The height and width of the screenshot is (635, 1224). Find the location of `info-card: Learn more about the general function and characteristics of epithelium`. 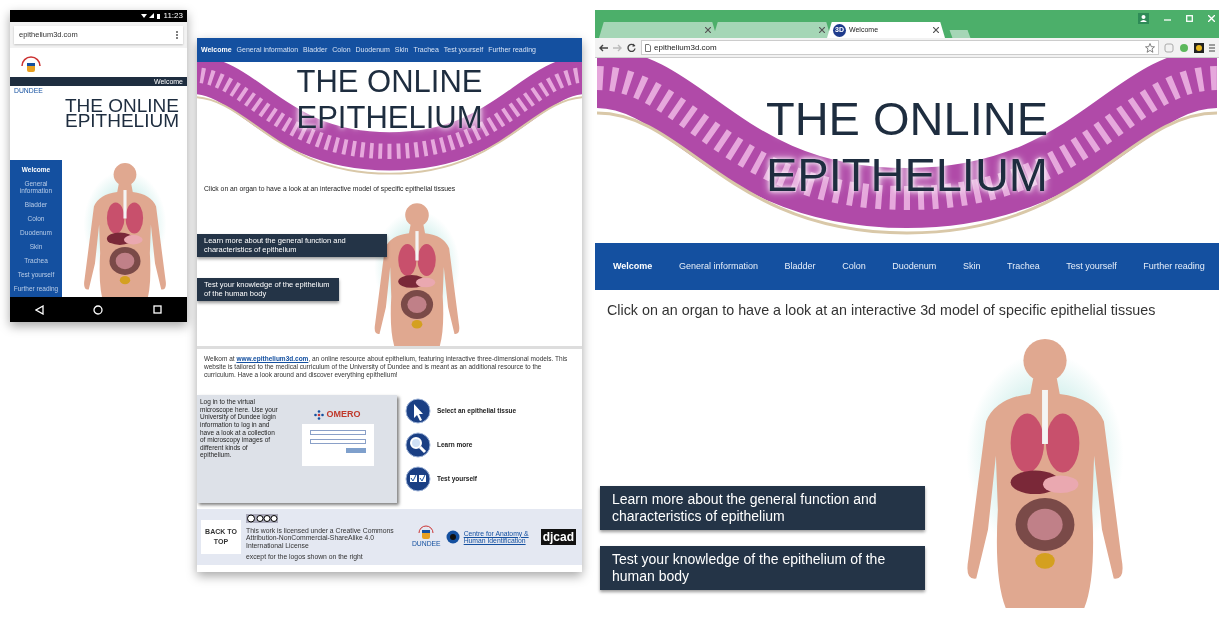

info-card: Learn more about the general function and characteristics of epithelium is located at coordinates (762, 508).